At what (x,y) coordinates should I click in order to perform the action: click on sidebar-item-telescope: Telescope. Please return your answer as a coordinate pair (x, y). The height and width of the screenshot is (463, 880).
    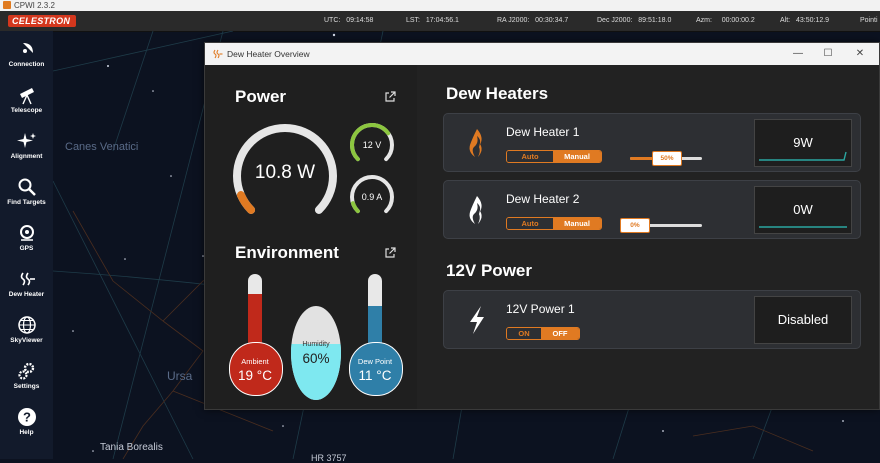
    Looking at the image, I should click on (26, 101).